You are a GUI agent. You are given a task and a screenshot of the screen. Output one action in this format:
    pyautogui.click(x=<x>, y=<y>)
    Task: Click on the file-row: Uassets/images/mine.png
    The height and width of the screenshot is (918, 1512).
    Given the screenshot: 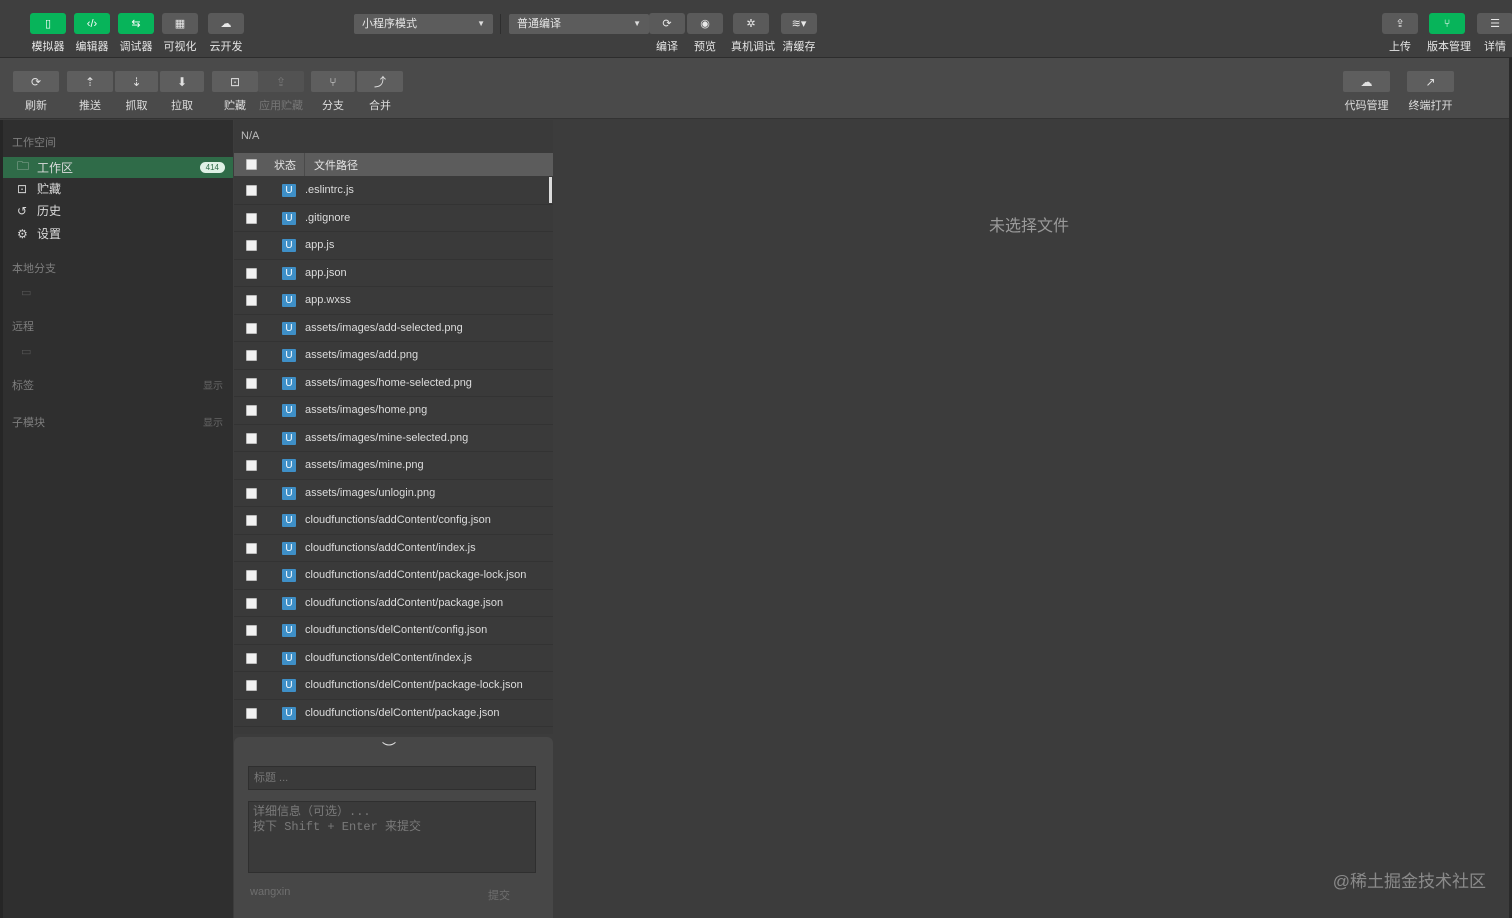 What is the action you would take?
    pyautogui.click(x=393, y=466)
    